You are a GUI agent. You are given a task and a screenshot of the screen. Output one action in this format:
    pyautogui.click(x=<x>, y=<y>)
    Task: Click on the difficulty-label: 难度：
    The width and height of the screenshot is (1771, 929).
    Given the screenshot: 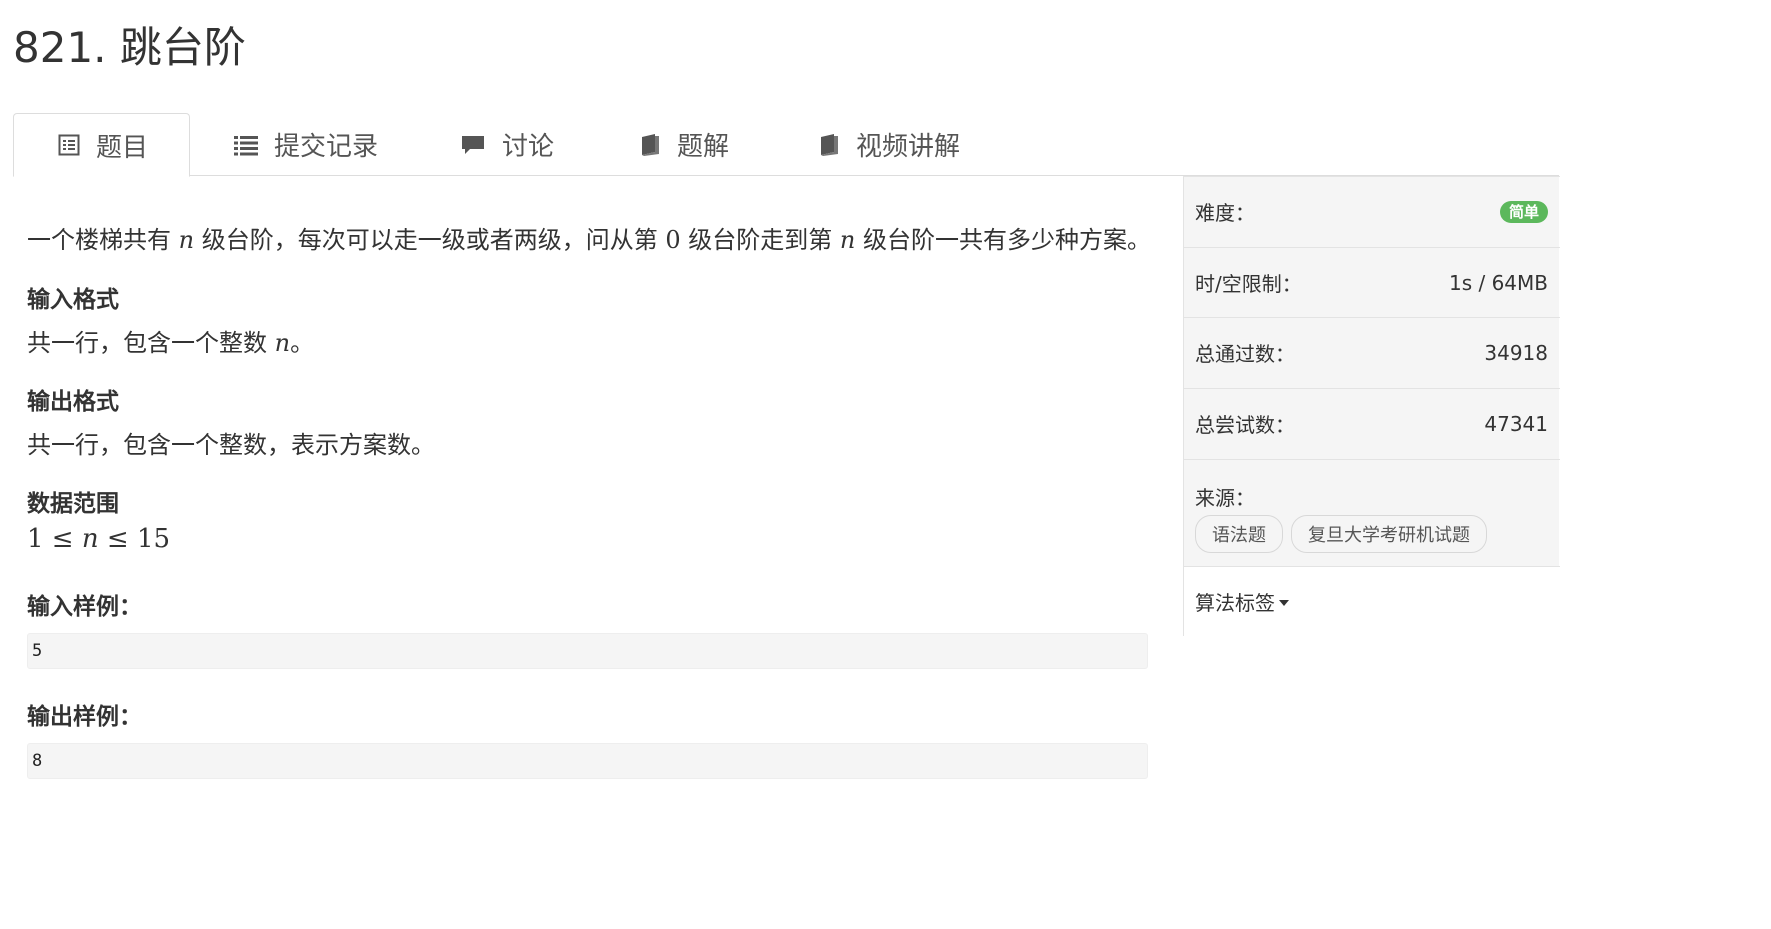 What is the action you would take?
    pyautogui.click(x=1225, y=213)
    